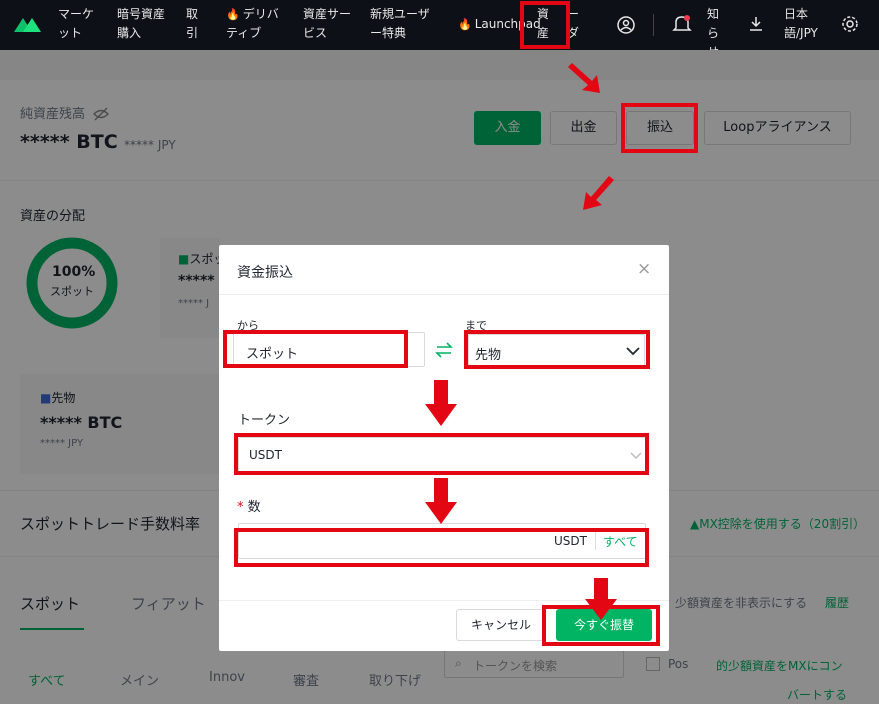 This screenshot has height=704, width=879. What do you see at coordinates (256, 24) in the screenshot?
I see `nav-derivatives: 🔥 デリバティブ` at bounding box center [256, 24].